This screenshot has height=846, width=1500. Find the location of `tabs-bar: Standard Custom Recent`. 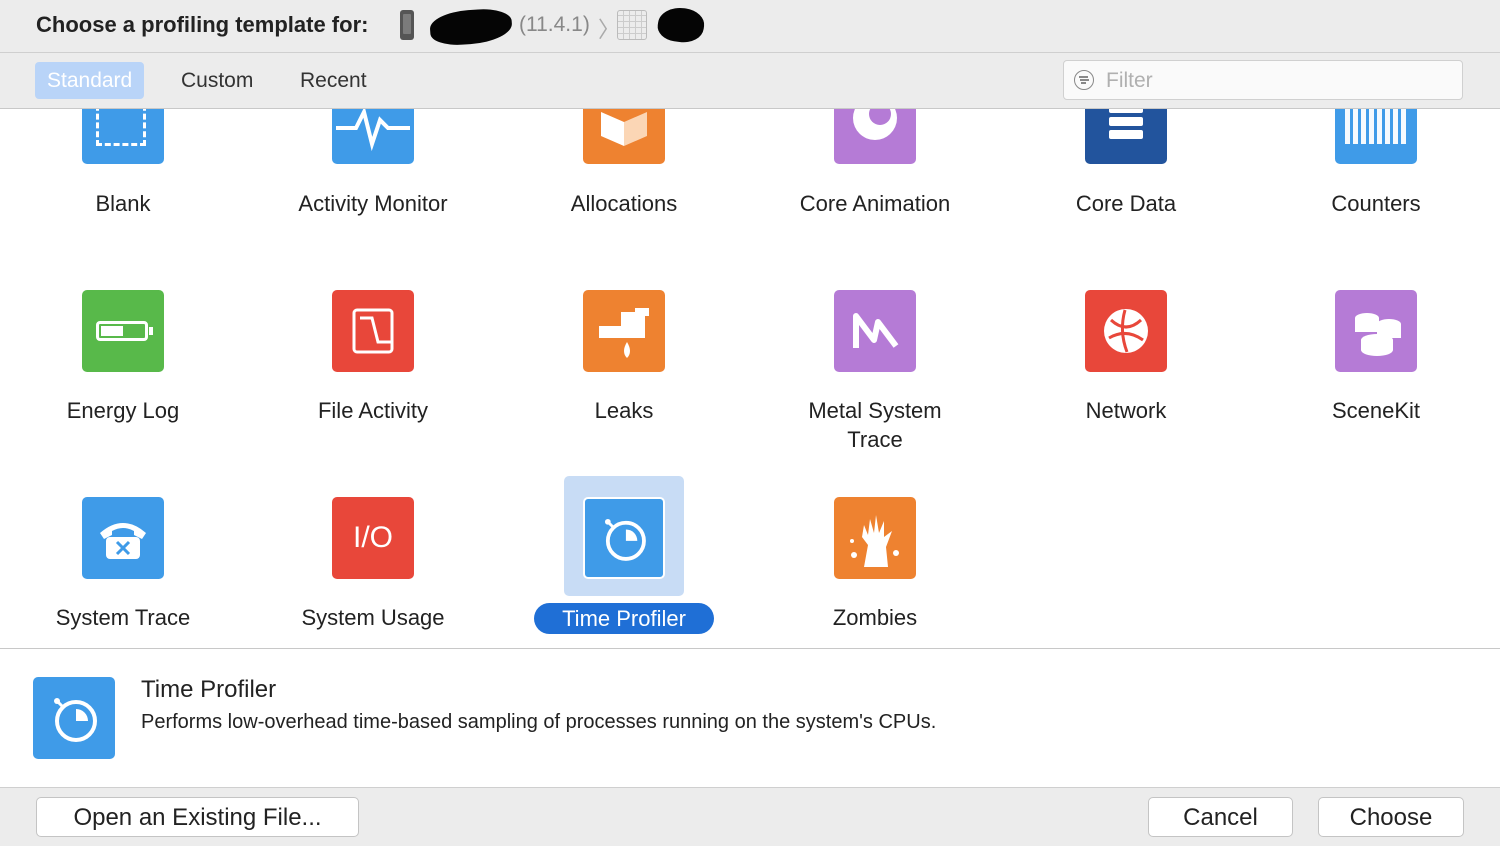

tabs-bar: Standard Custom Recent is located at coordinates (750, 81).